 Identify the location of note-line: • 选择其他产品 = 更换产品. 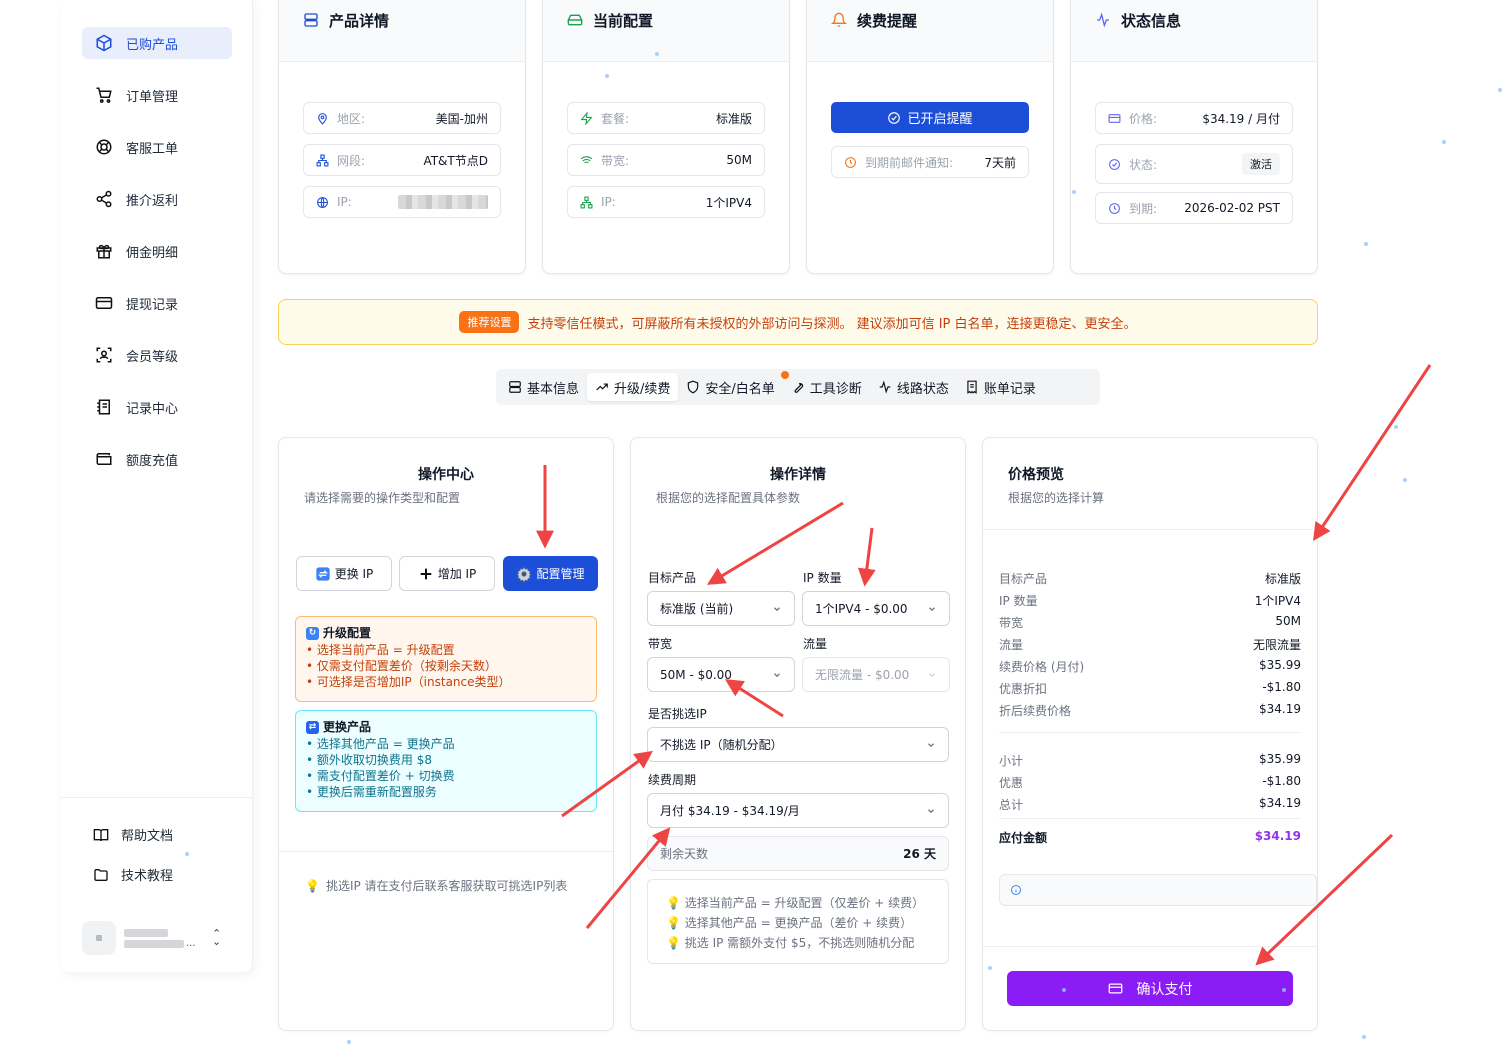
(380, 744).